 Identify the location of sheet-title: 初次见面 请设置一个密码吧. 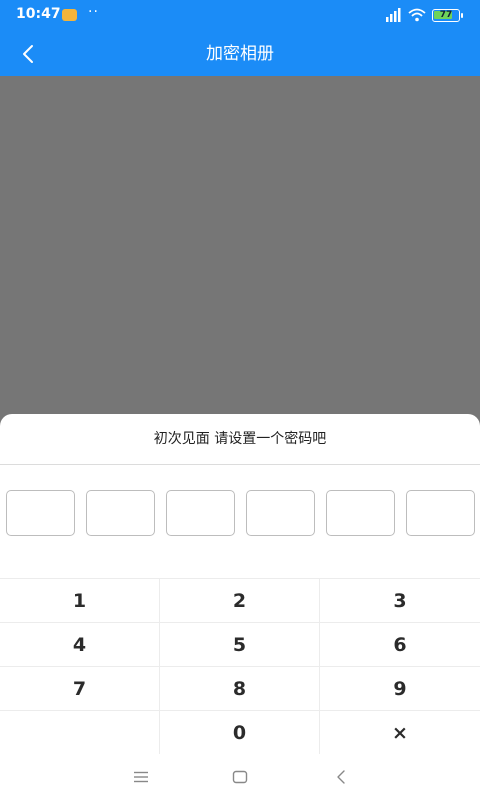
(240, 439).